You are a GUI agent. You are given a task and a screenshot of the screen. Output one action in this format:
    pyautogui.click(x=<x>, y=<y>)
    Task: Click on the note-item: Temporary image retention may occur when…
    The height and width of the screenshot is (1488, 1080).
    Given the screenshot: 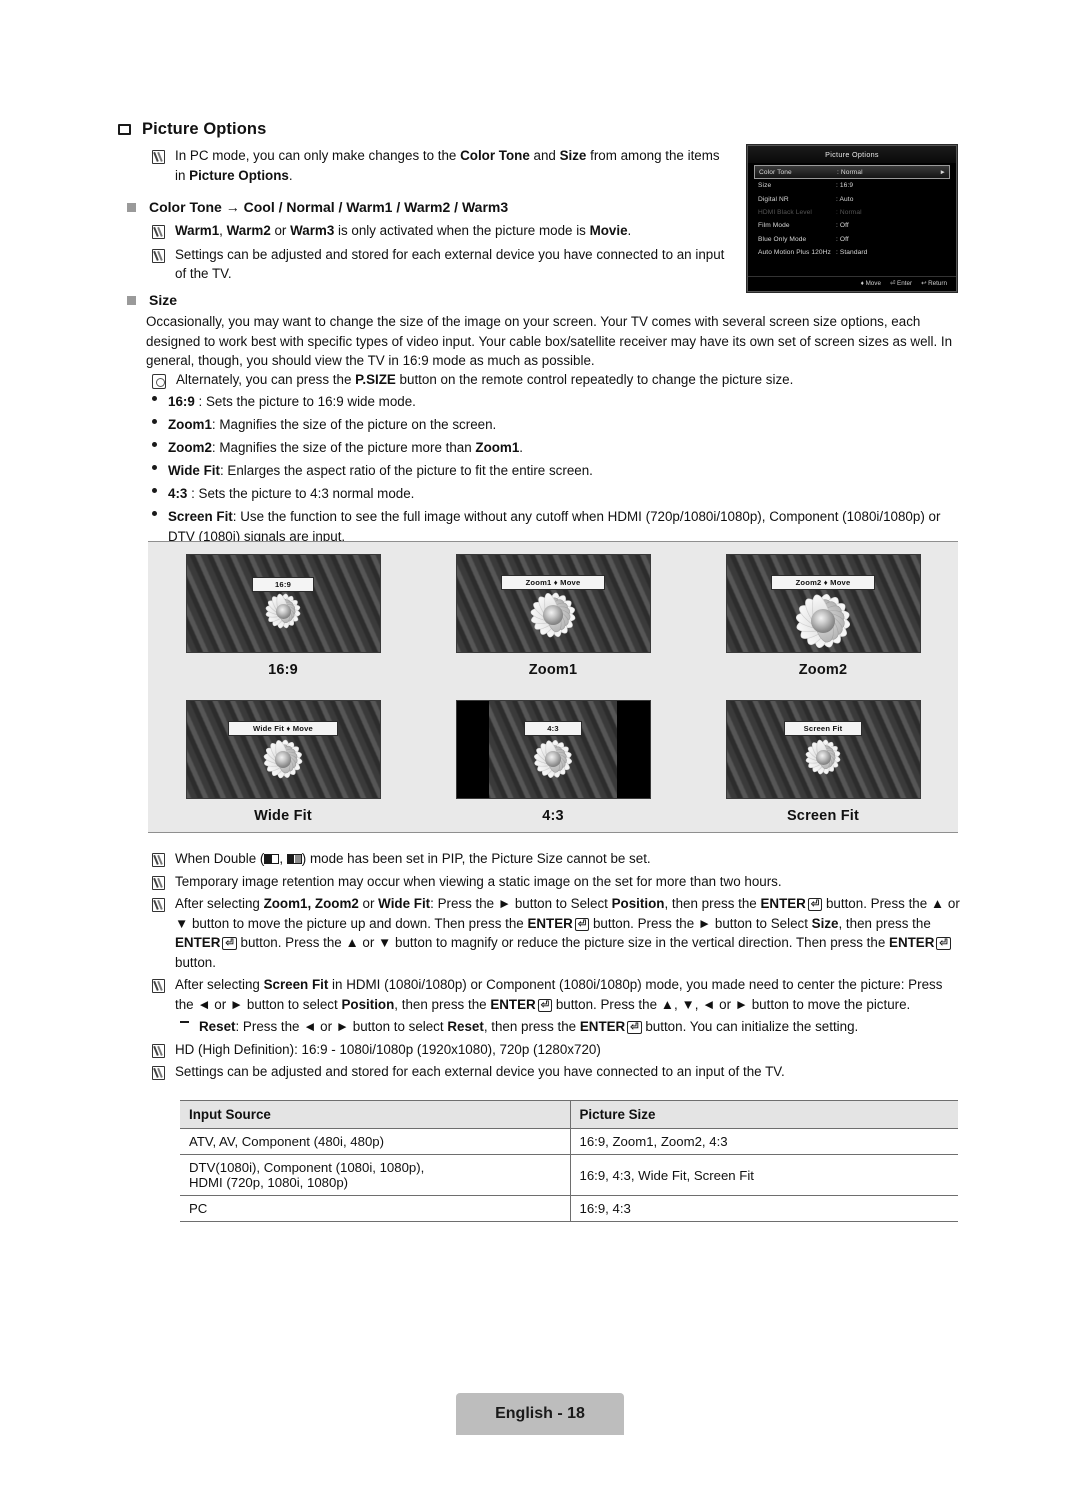 What is the action you would take?
    pyautogui.click(x=558, y=882)
    